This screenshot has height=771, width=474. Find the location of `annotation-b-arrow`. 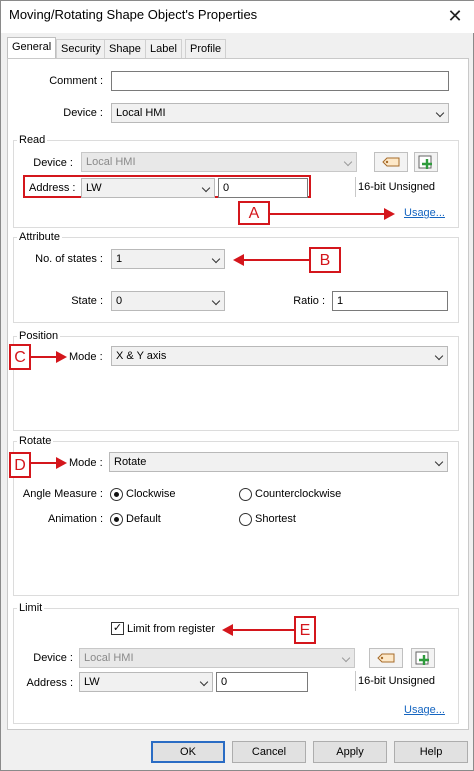

annotation-b-arrow is located at coordinates (276, 260).